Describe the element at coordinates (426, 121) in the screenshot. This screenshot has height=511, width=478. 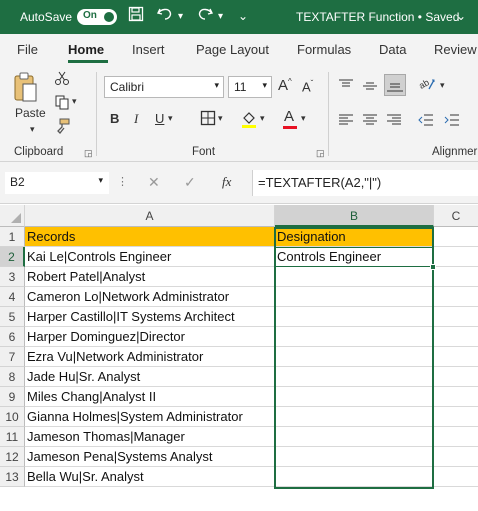
I see `decrease-indent-icon` at that location.